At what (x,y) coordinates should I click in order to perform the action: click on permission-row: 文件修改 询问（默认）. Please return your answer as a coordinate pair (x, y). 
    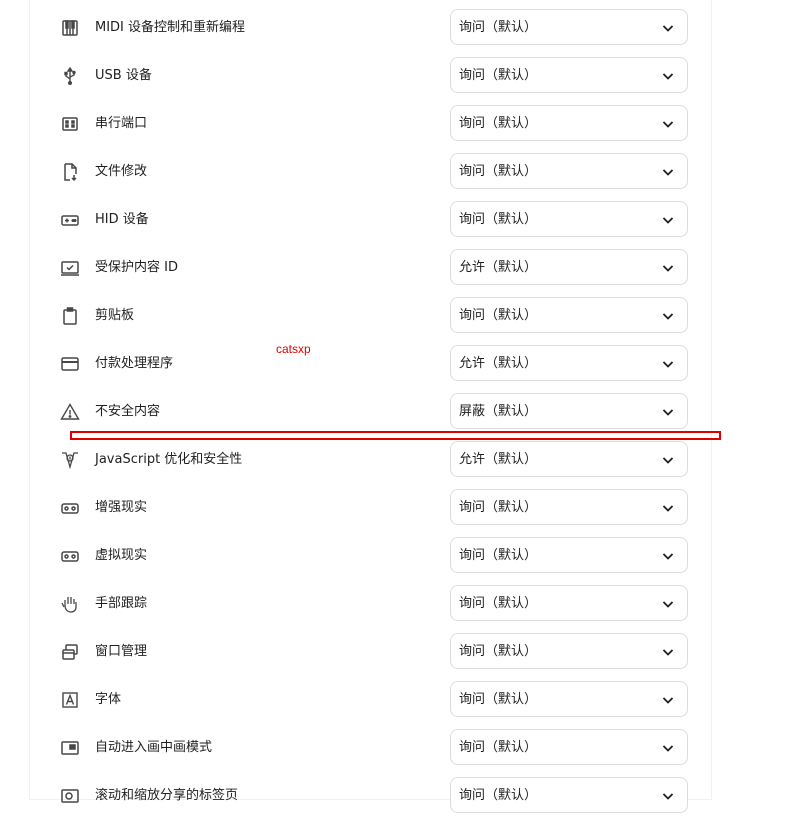
    Looking at the image, I should click on (375, 172).